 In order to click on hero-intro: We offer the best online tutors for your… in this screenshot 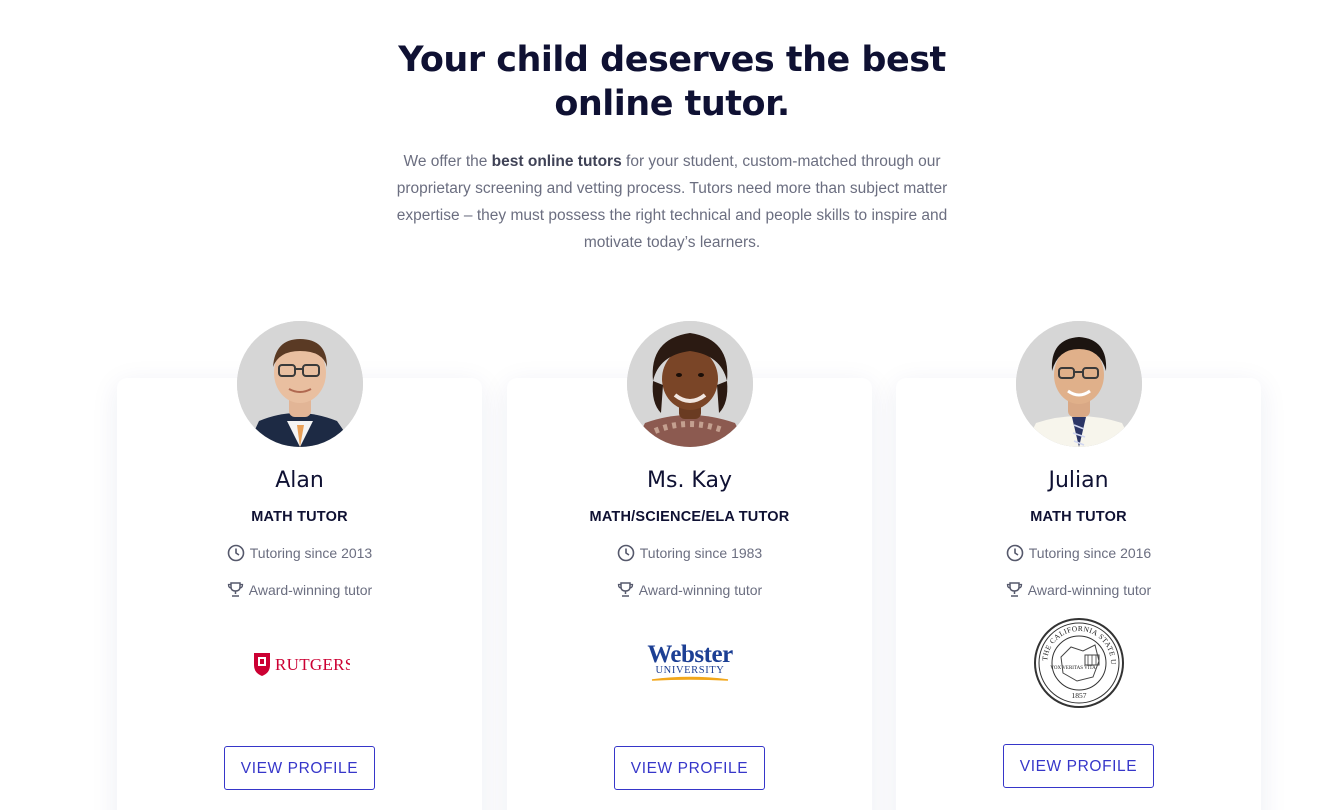, I will do `click(672, 202)`.